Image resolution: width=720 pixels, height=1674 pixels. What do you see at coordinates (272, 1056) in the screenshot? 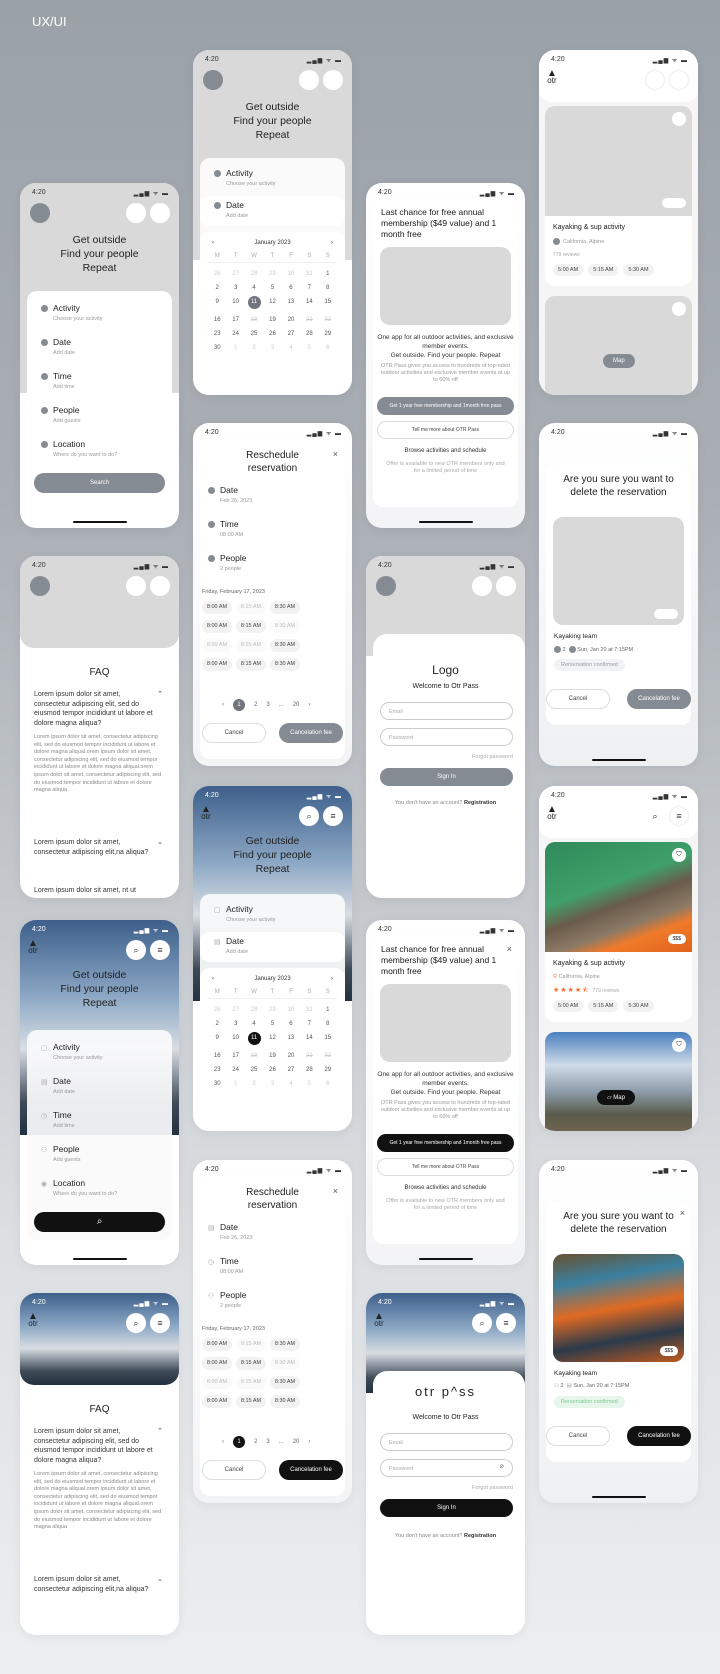
I see `calendar-day: 19` at bounding box center [272, 1056].